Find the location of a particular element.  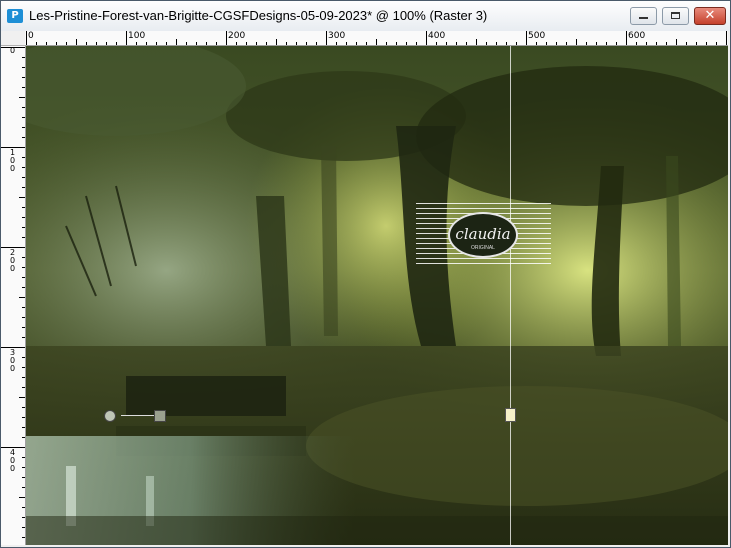

close-button: ✕ is located at coordinates (710, 16).